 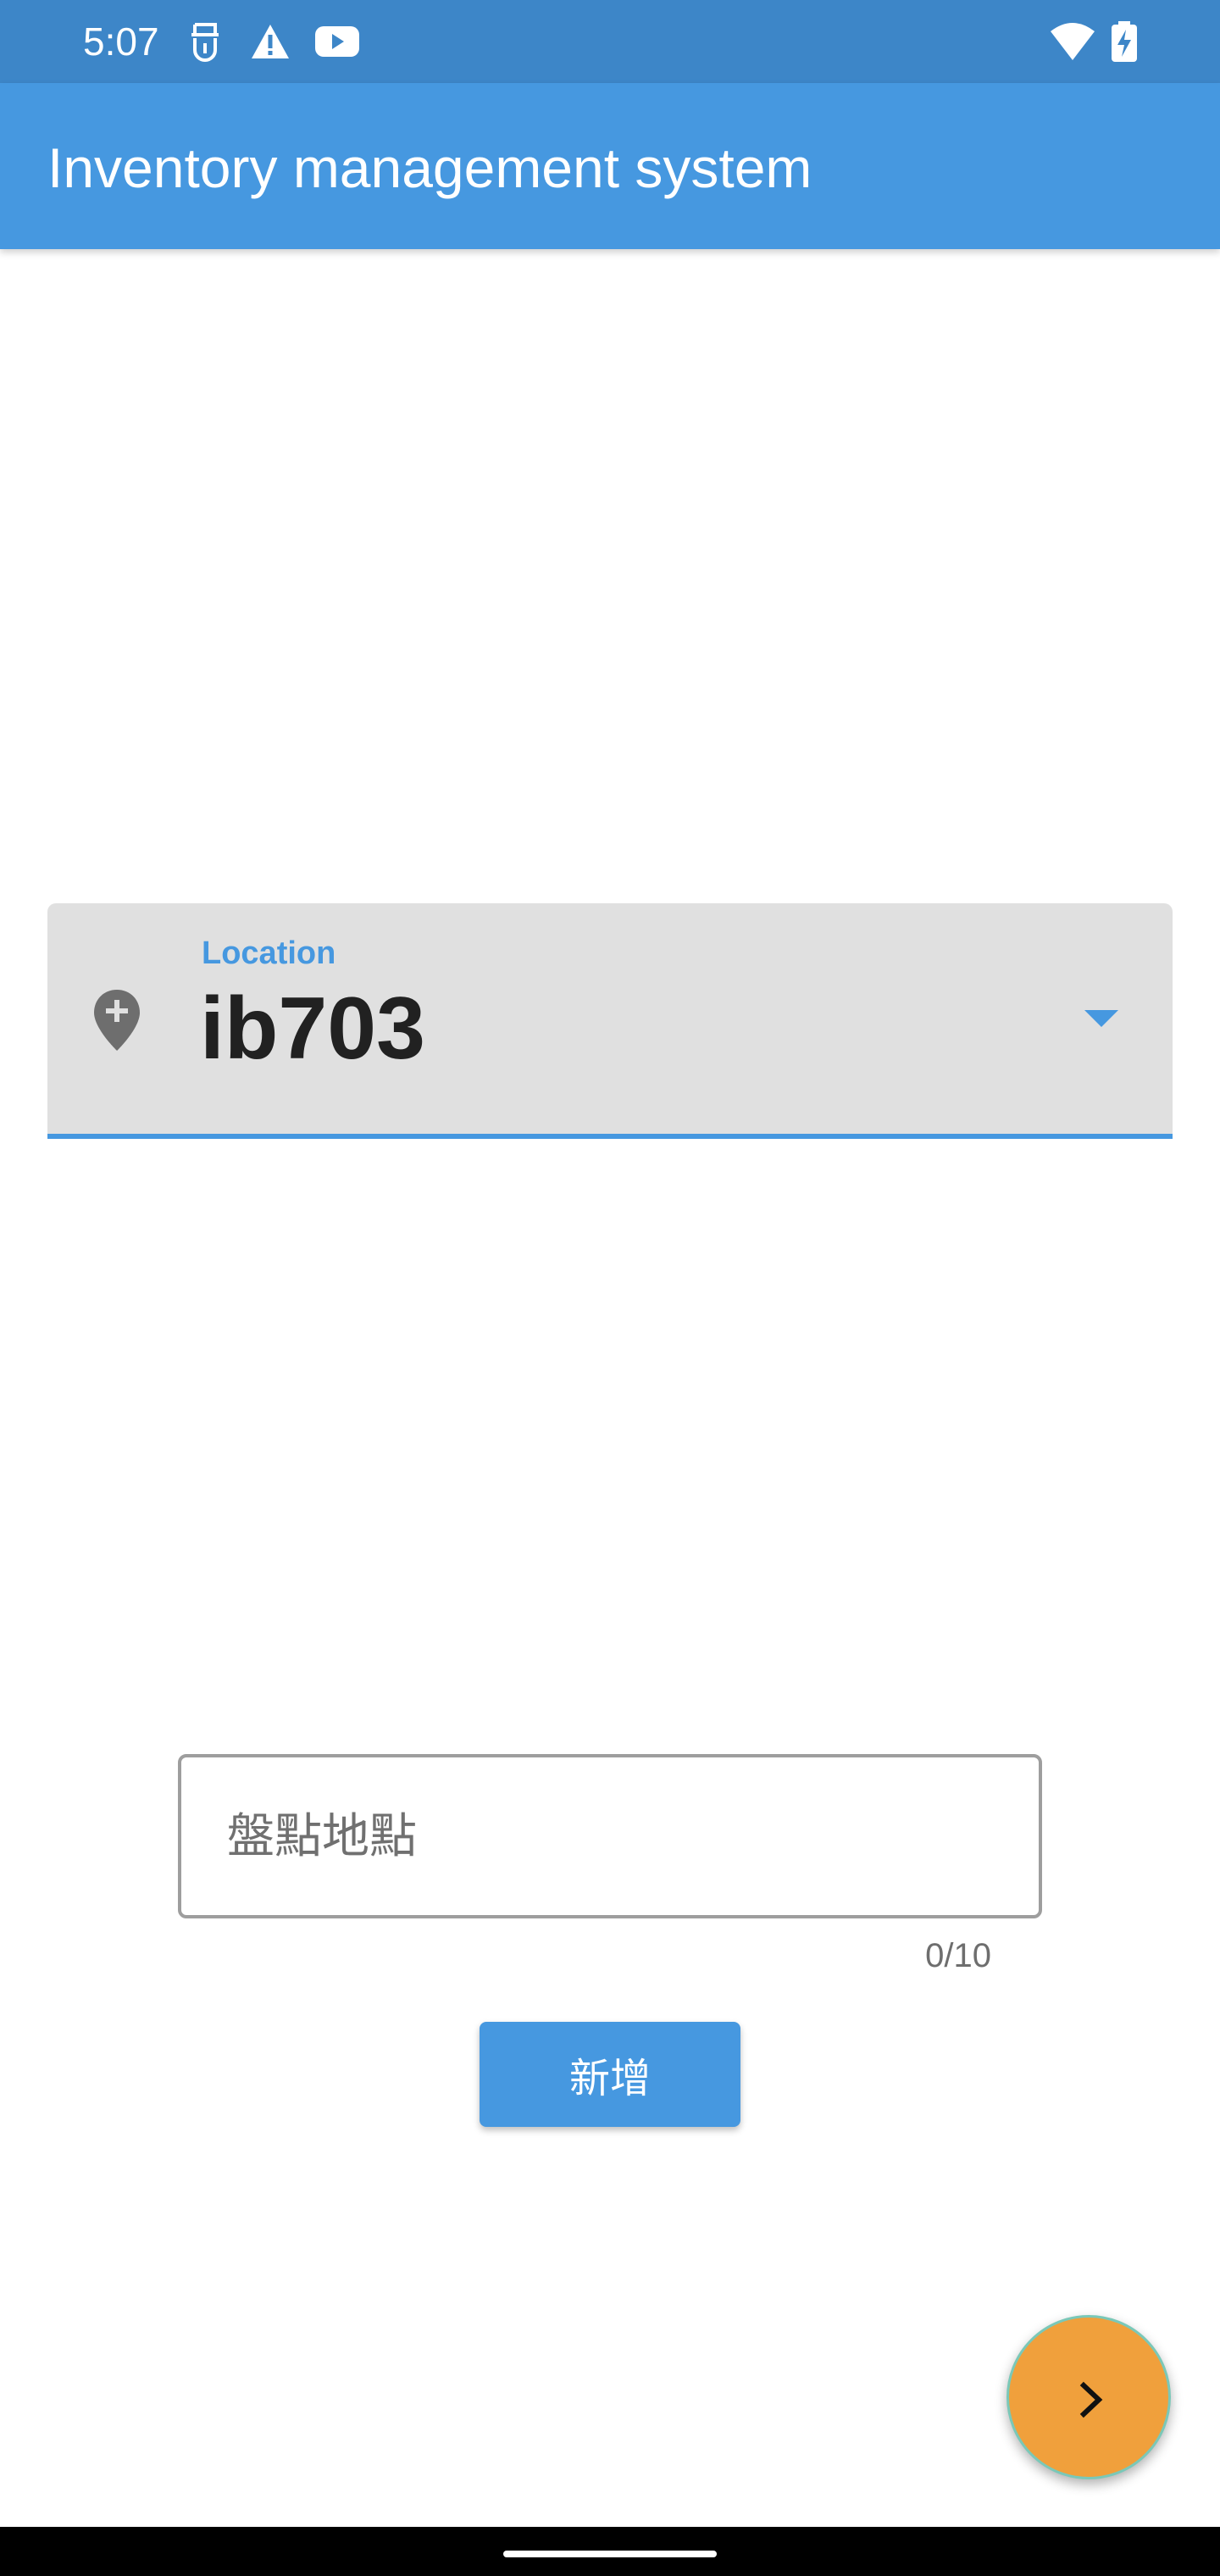 I want to click on home-gesture-handle, so click(x=610, y=2554).